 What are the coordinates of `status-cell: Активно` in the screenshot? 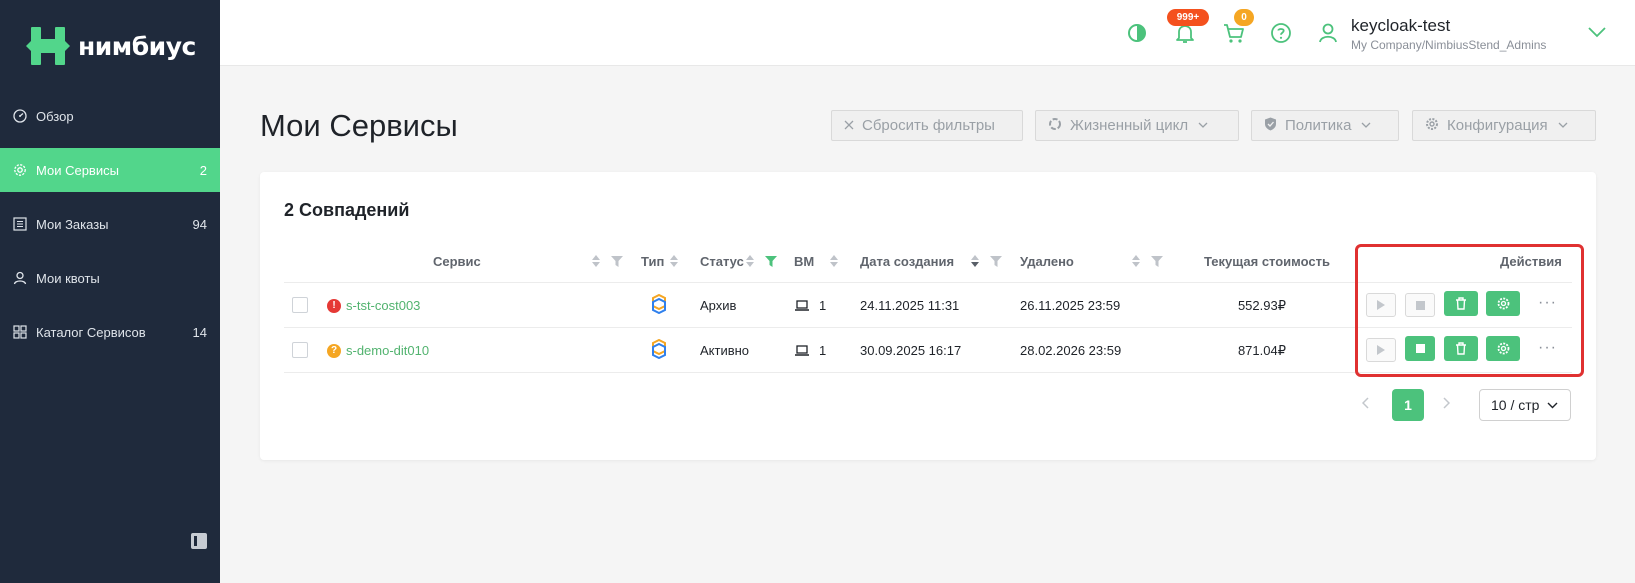 It's located at (725, 350).